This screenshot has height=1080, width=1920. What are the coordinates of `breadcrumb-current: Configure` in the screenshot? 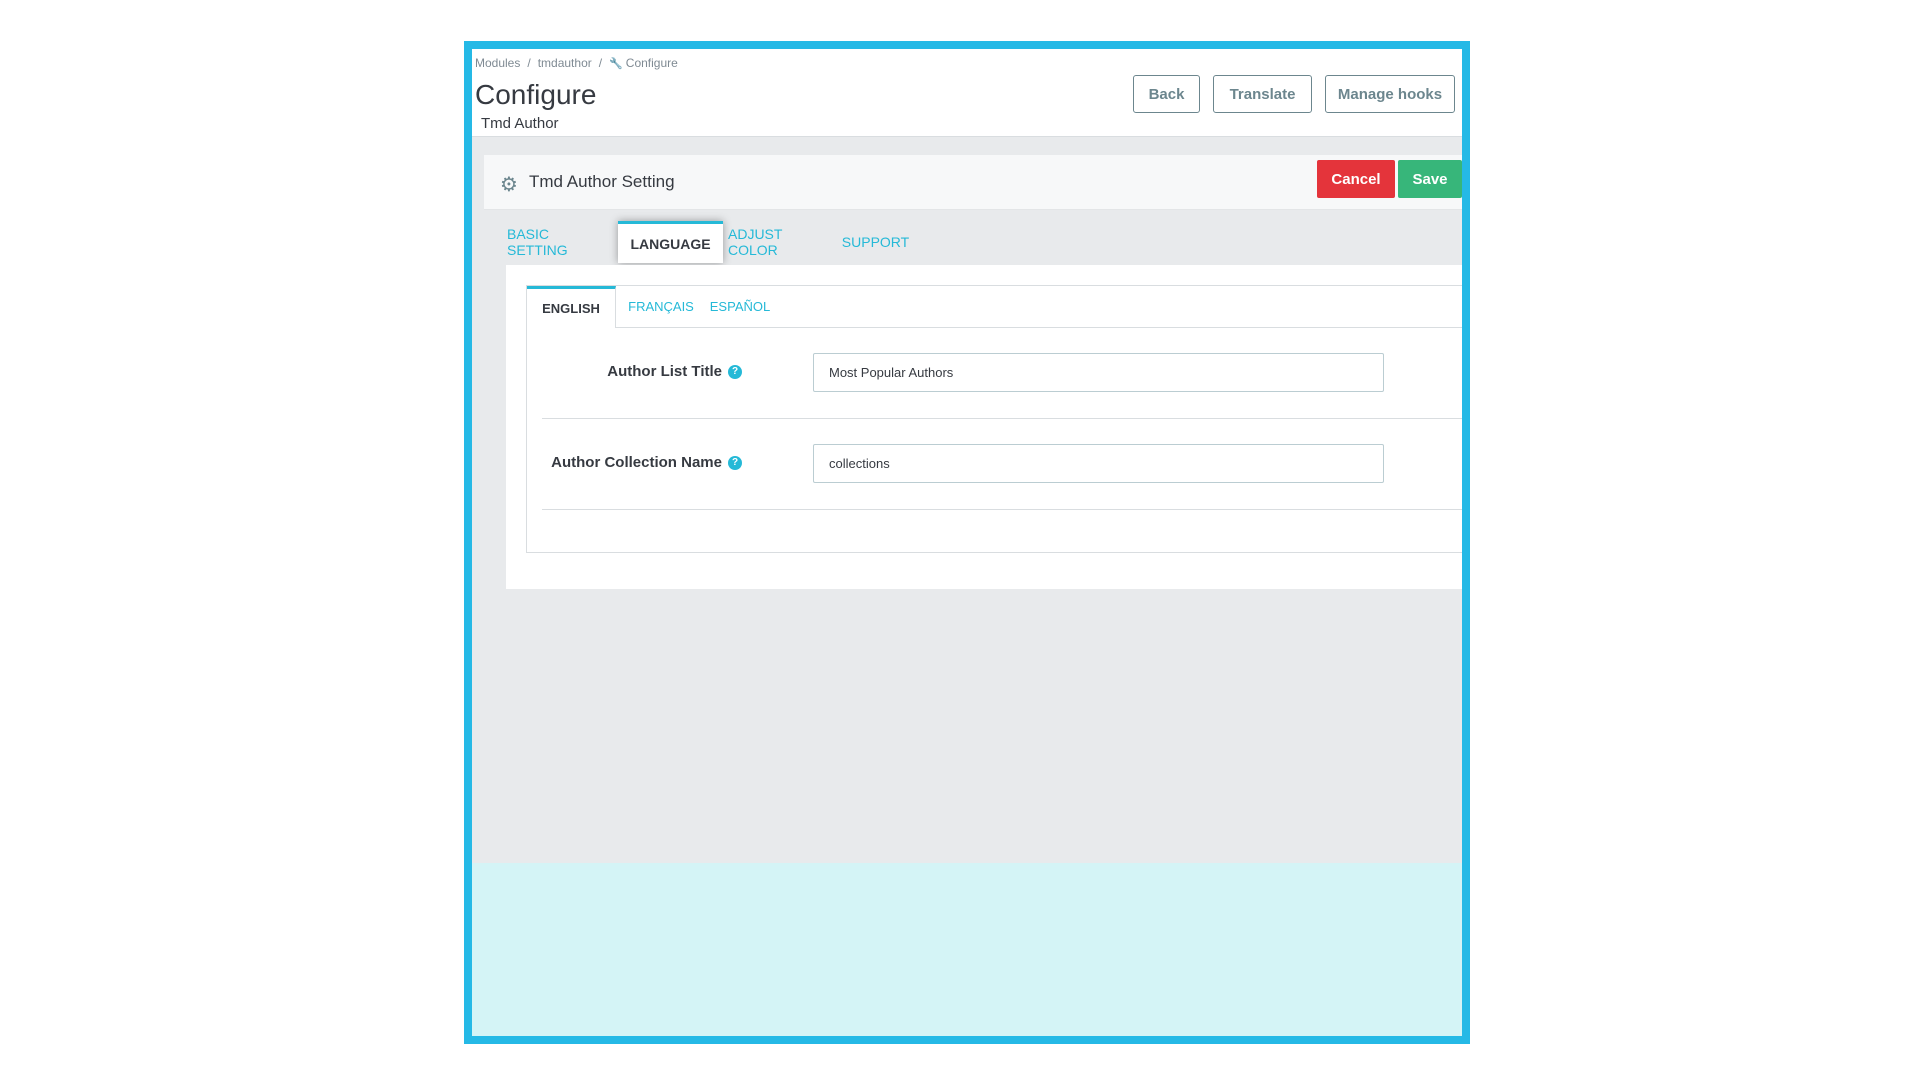 It's located at (651, 63).